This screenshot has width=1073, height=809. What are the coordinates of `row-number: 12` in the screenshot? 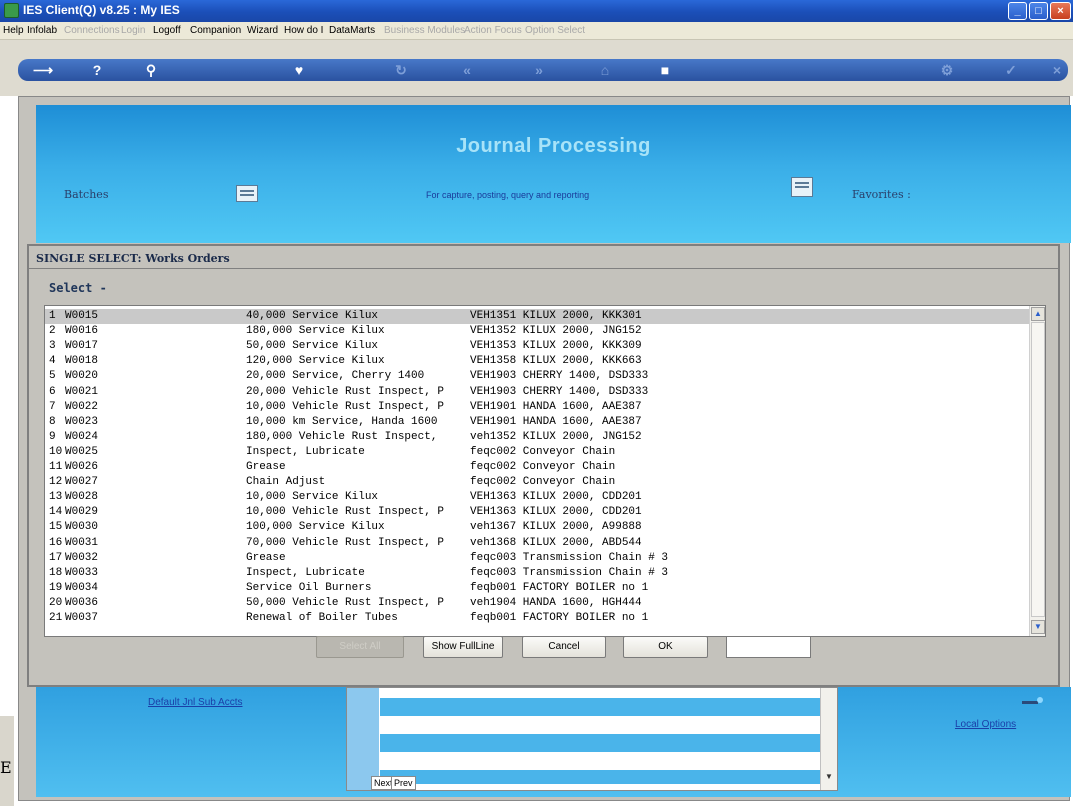 It's located at (56, 482).